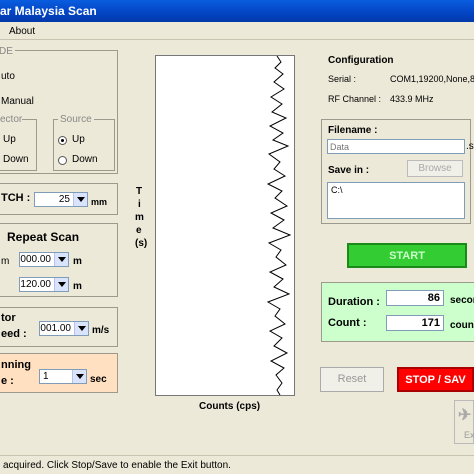  Describe the element at coordinates (9, 139) in the screenshot. I see `detector-up-label: Up` at that location.